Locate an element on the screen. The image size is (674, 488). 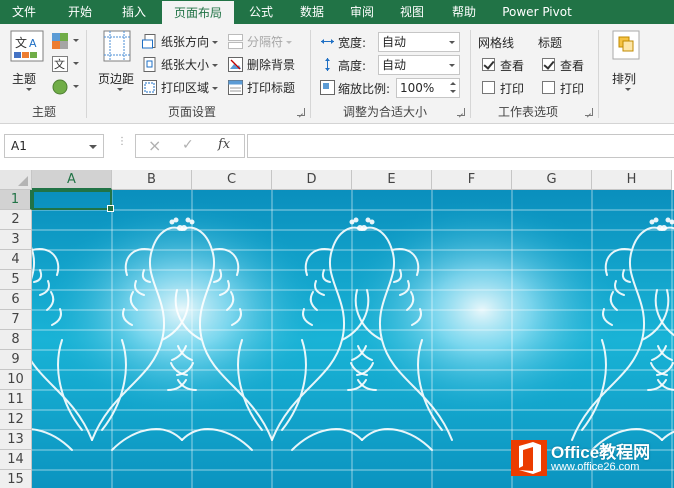
page-setup-dialog-launcher-icon is located at coordinates (301, 112).